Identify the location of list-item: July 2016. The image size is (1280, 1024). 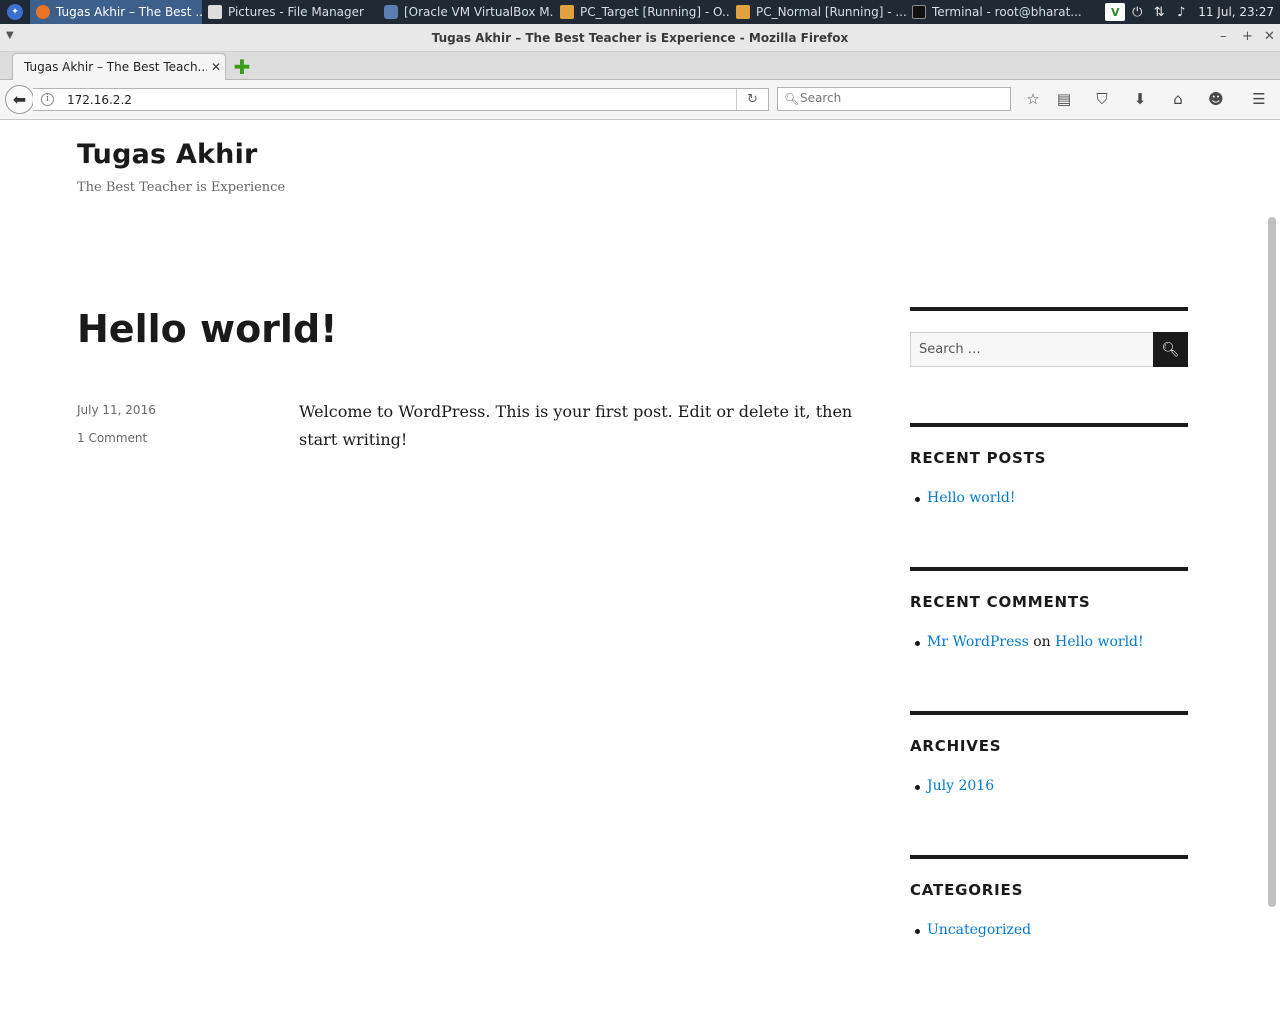
(954, 786).